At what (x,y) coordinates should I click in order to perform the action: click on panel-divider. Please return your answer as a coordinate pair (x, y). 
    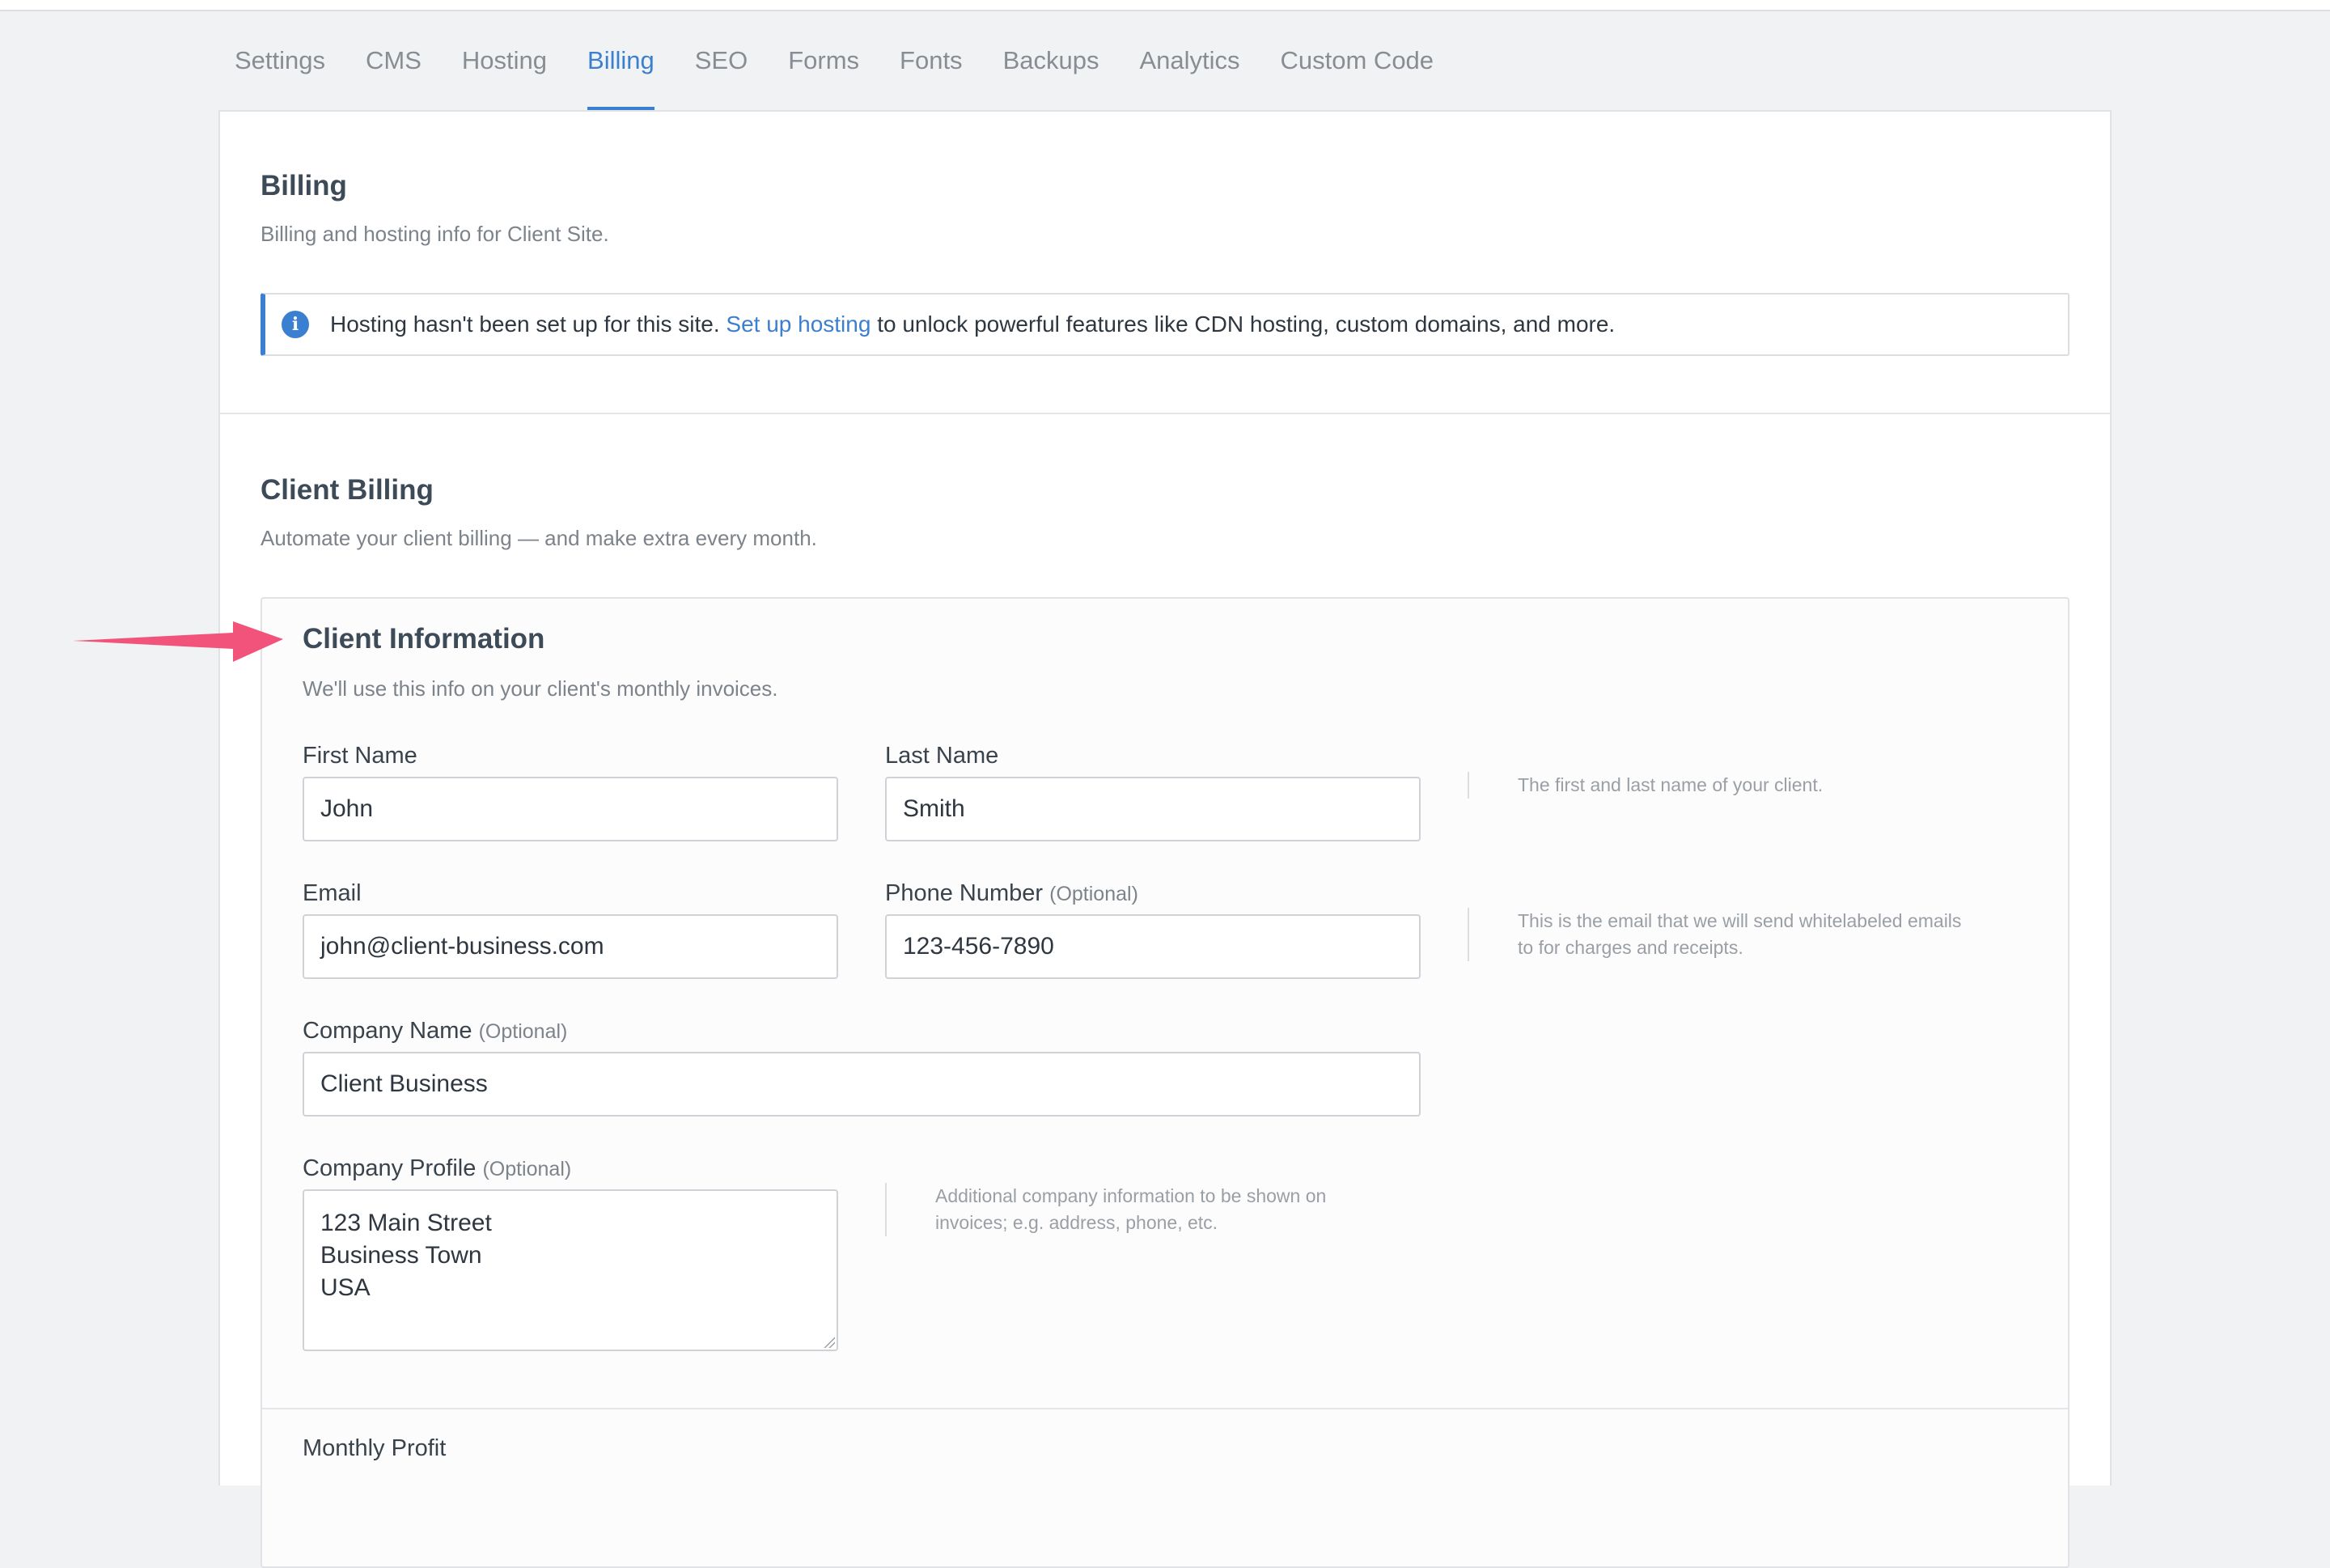
    Looking at the image, I should click on (1165, 1409).